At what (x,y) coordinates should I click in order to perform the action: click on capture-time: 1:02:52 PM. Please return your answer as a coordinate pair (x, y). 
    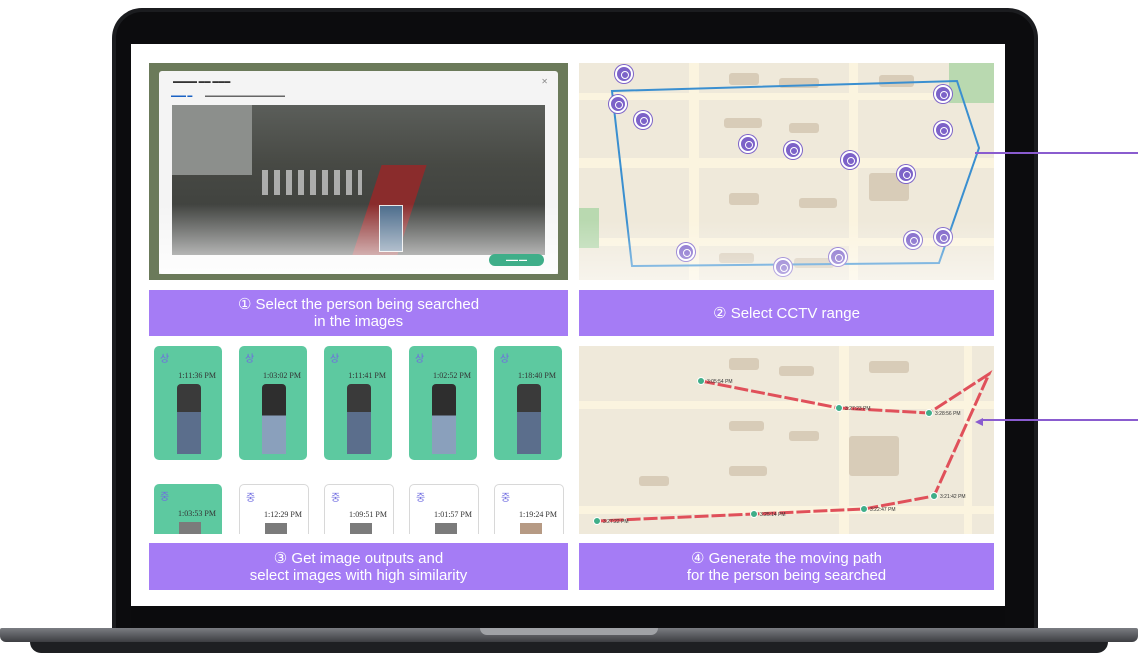
    Looking at the image, I should click on (451, 375).